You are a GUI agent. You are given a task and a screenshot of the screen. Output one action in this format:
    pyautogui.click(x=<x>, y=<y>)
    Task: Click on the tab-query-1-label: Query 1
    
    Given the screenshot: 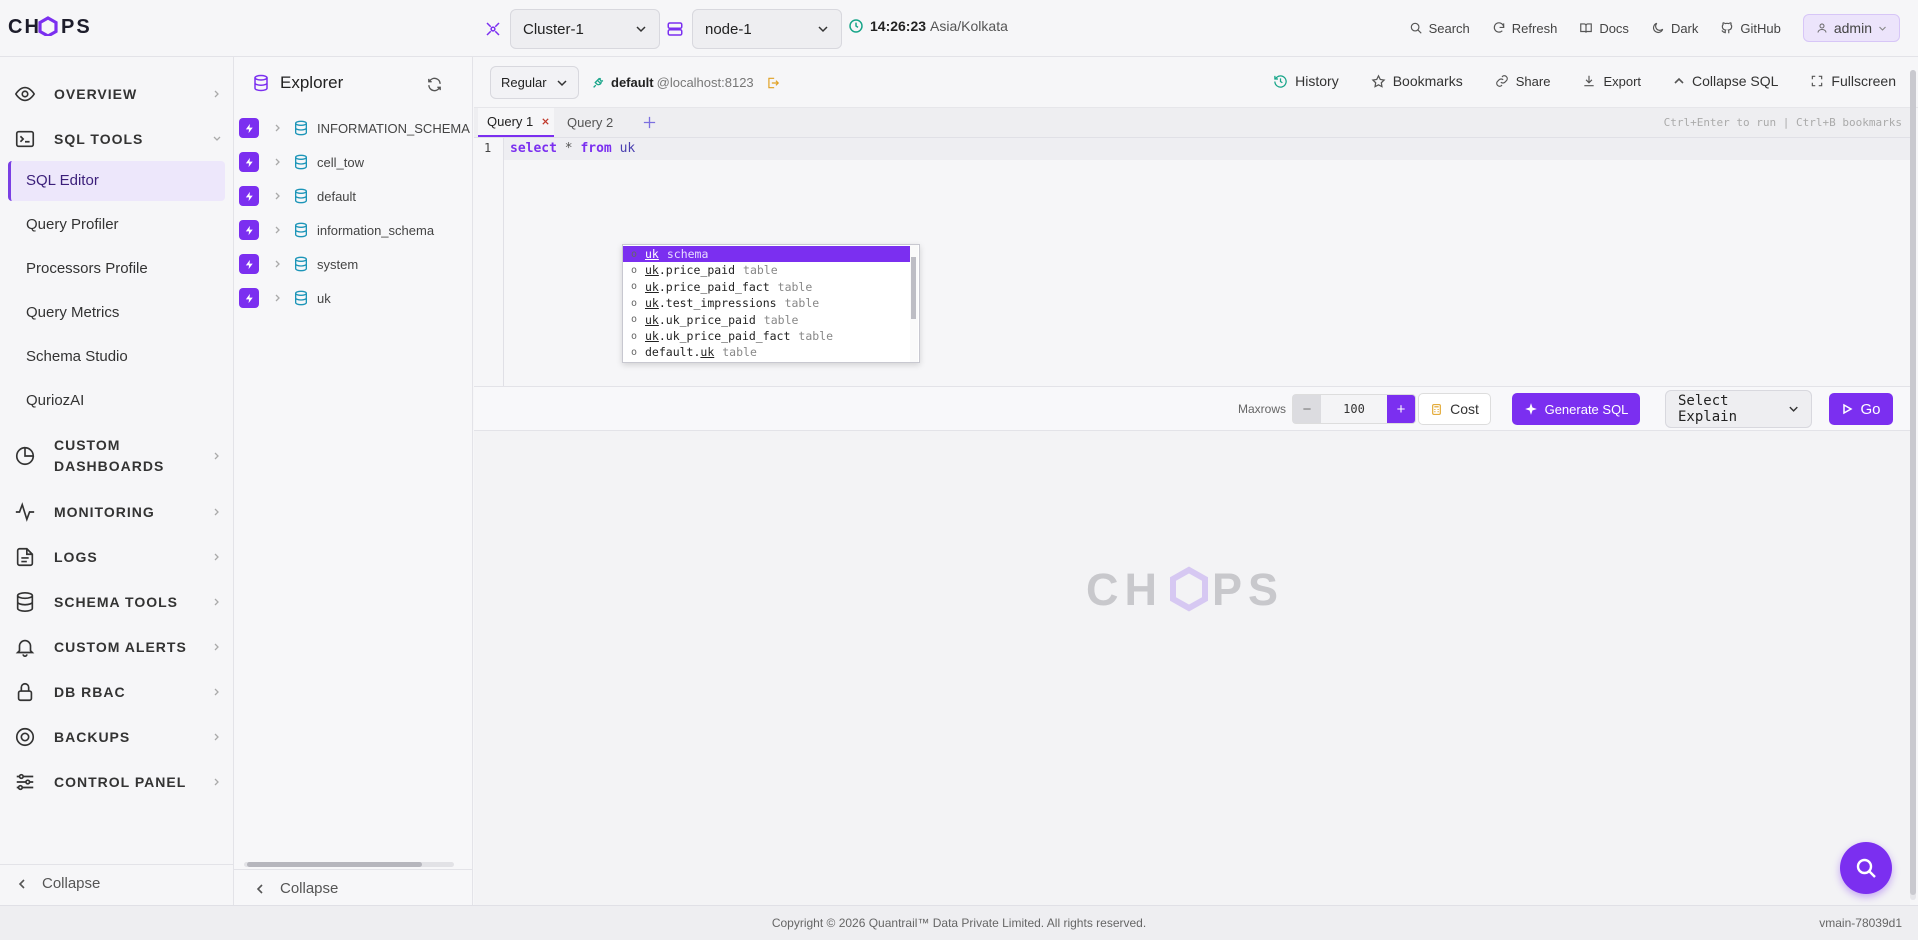 What is the action you would take?
    pyautogui.click(x=510, y=121)
    